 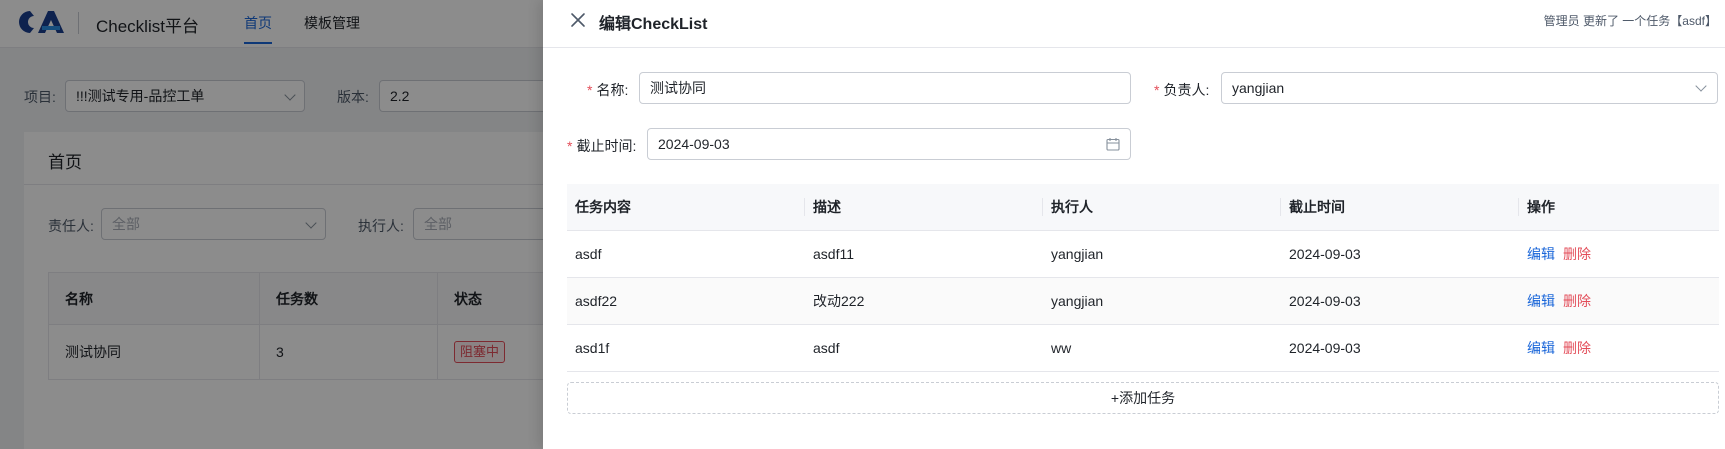 I want to click on chevron-down-icon, so click(x=1701, y=86).